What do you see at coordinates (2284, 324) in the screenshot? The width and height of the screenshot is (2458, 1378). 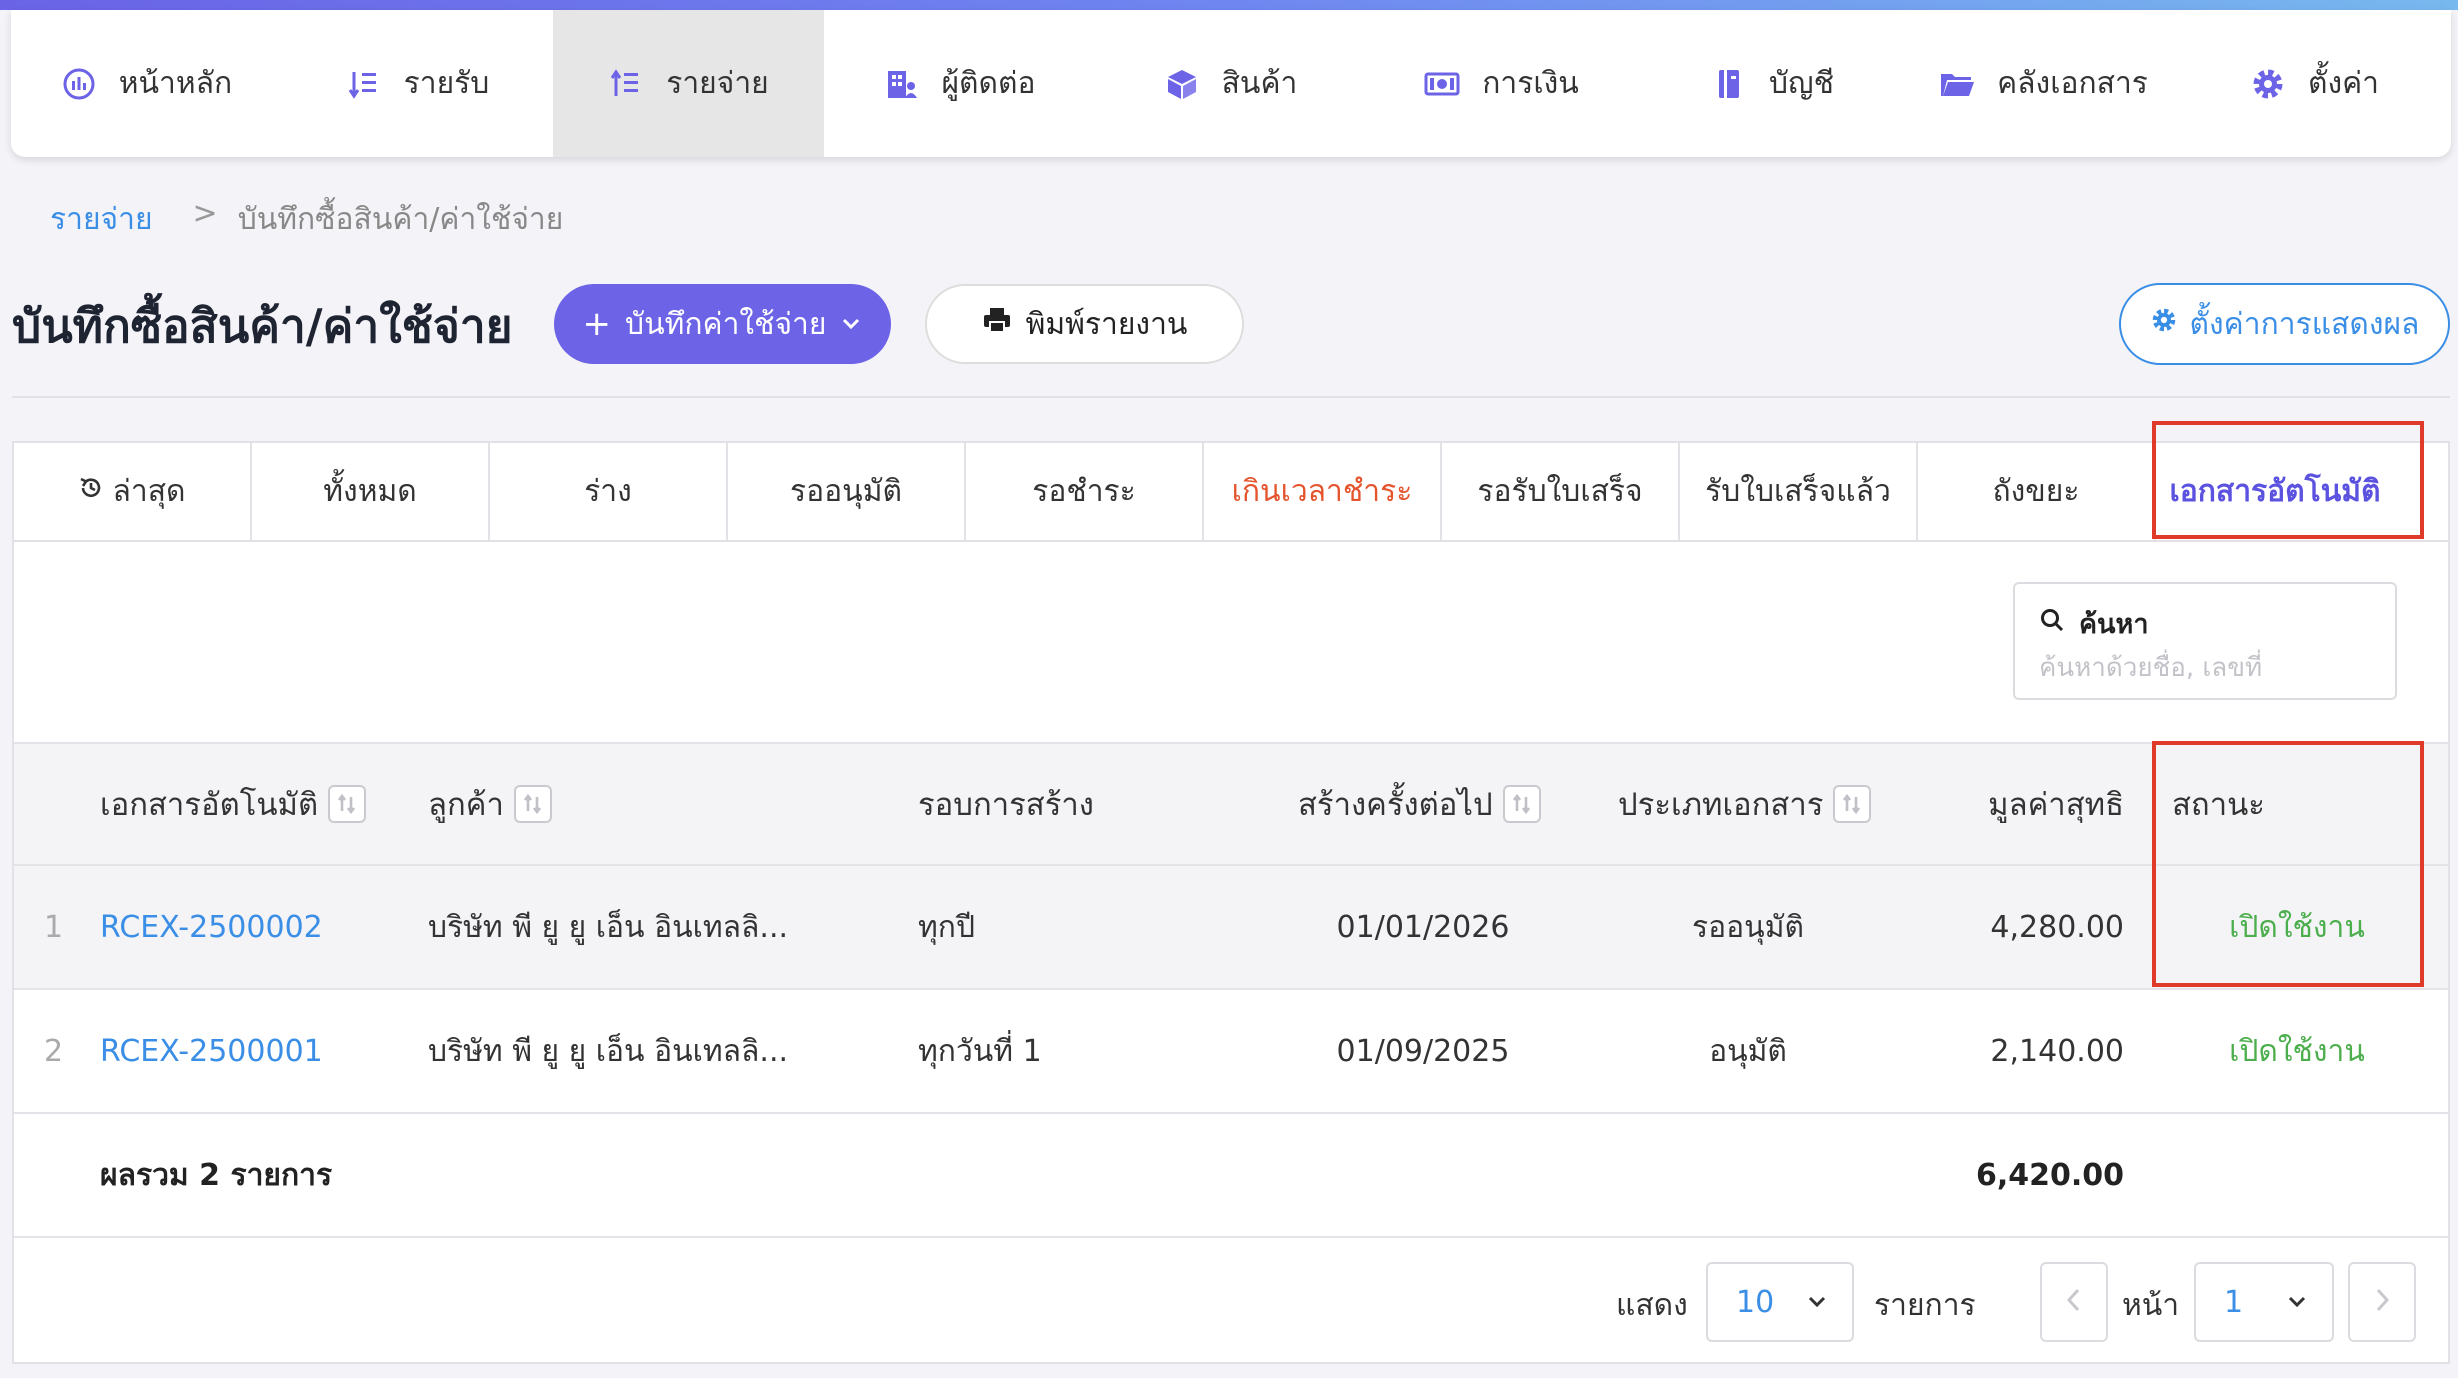 I see `display-settings-button: ตั้งค่าการแสดงผล` at bounding box center [2284, 324].